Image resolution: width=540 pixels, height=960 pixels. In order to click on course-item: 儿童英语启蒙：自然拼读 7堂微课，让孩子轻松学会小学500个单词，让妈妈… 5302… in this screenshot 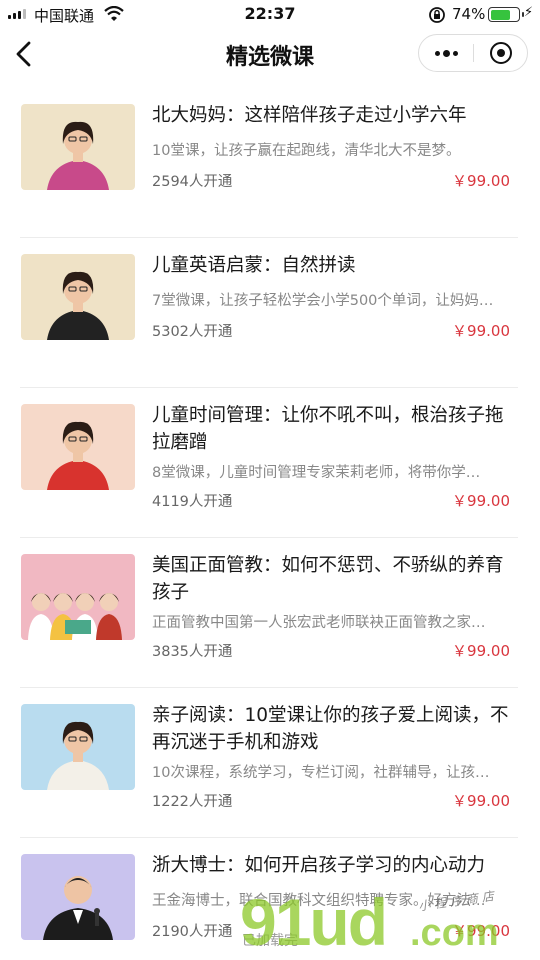, I will do `click(269, 313)`.